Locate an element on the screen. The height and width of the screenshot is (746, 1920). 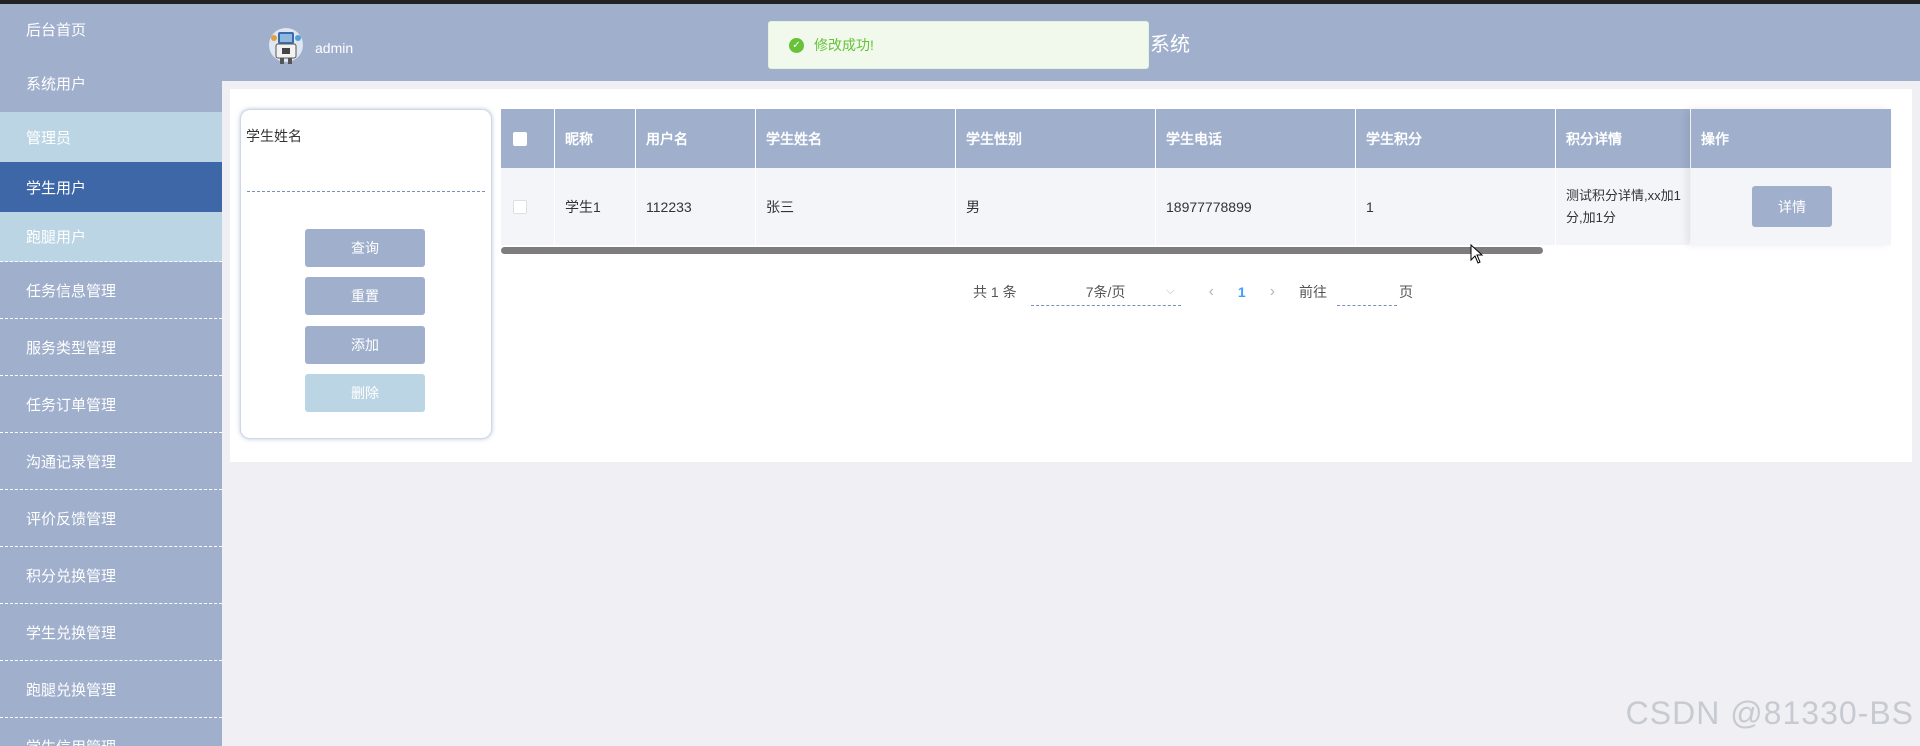
next-page-icon: › is located at coordinates (1272, 292).